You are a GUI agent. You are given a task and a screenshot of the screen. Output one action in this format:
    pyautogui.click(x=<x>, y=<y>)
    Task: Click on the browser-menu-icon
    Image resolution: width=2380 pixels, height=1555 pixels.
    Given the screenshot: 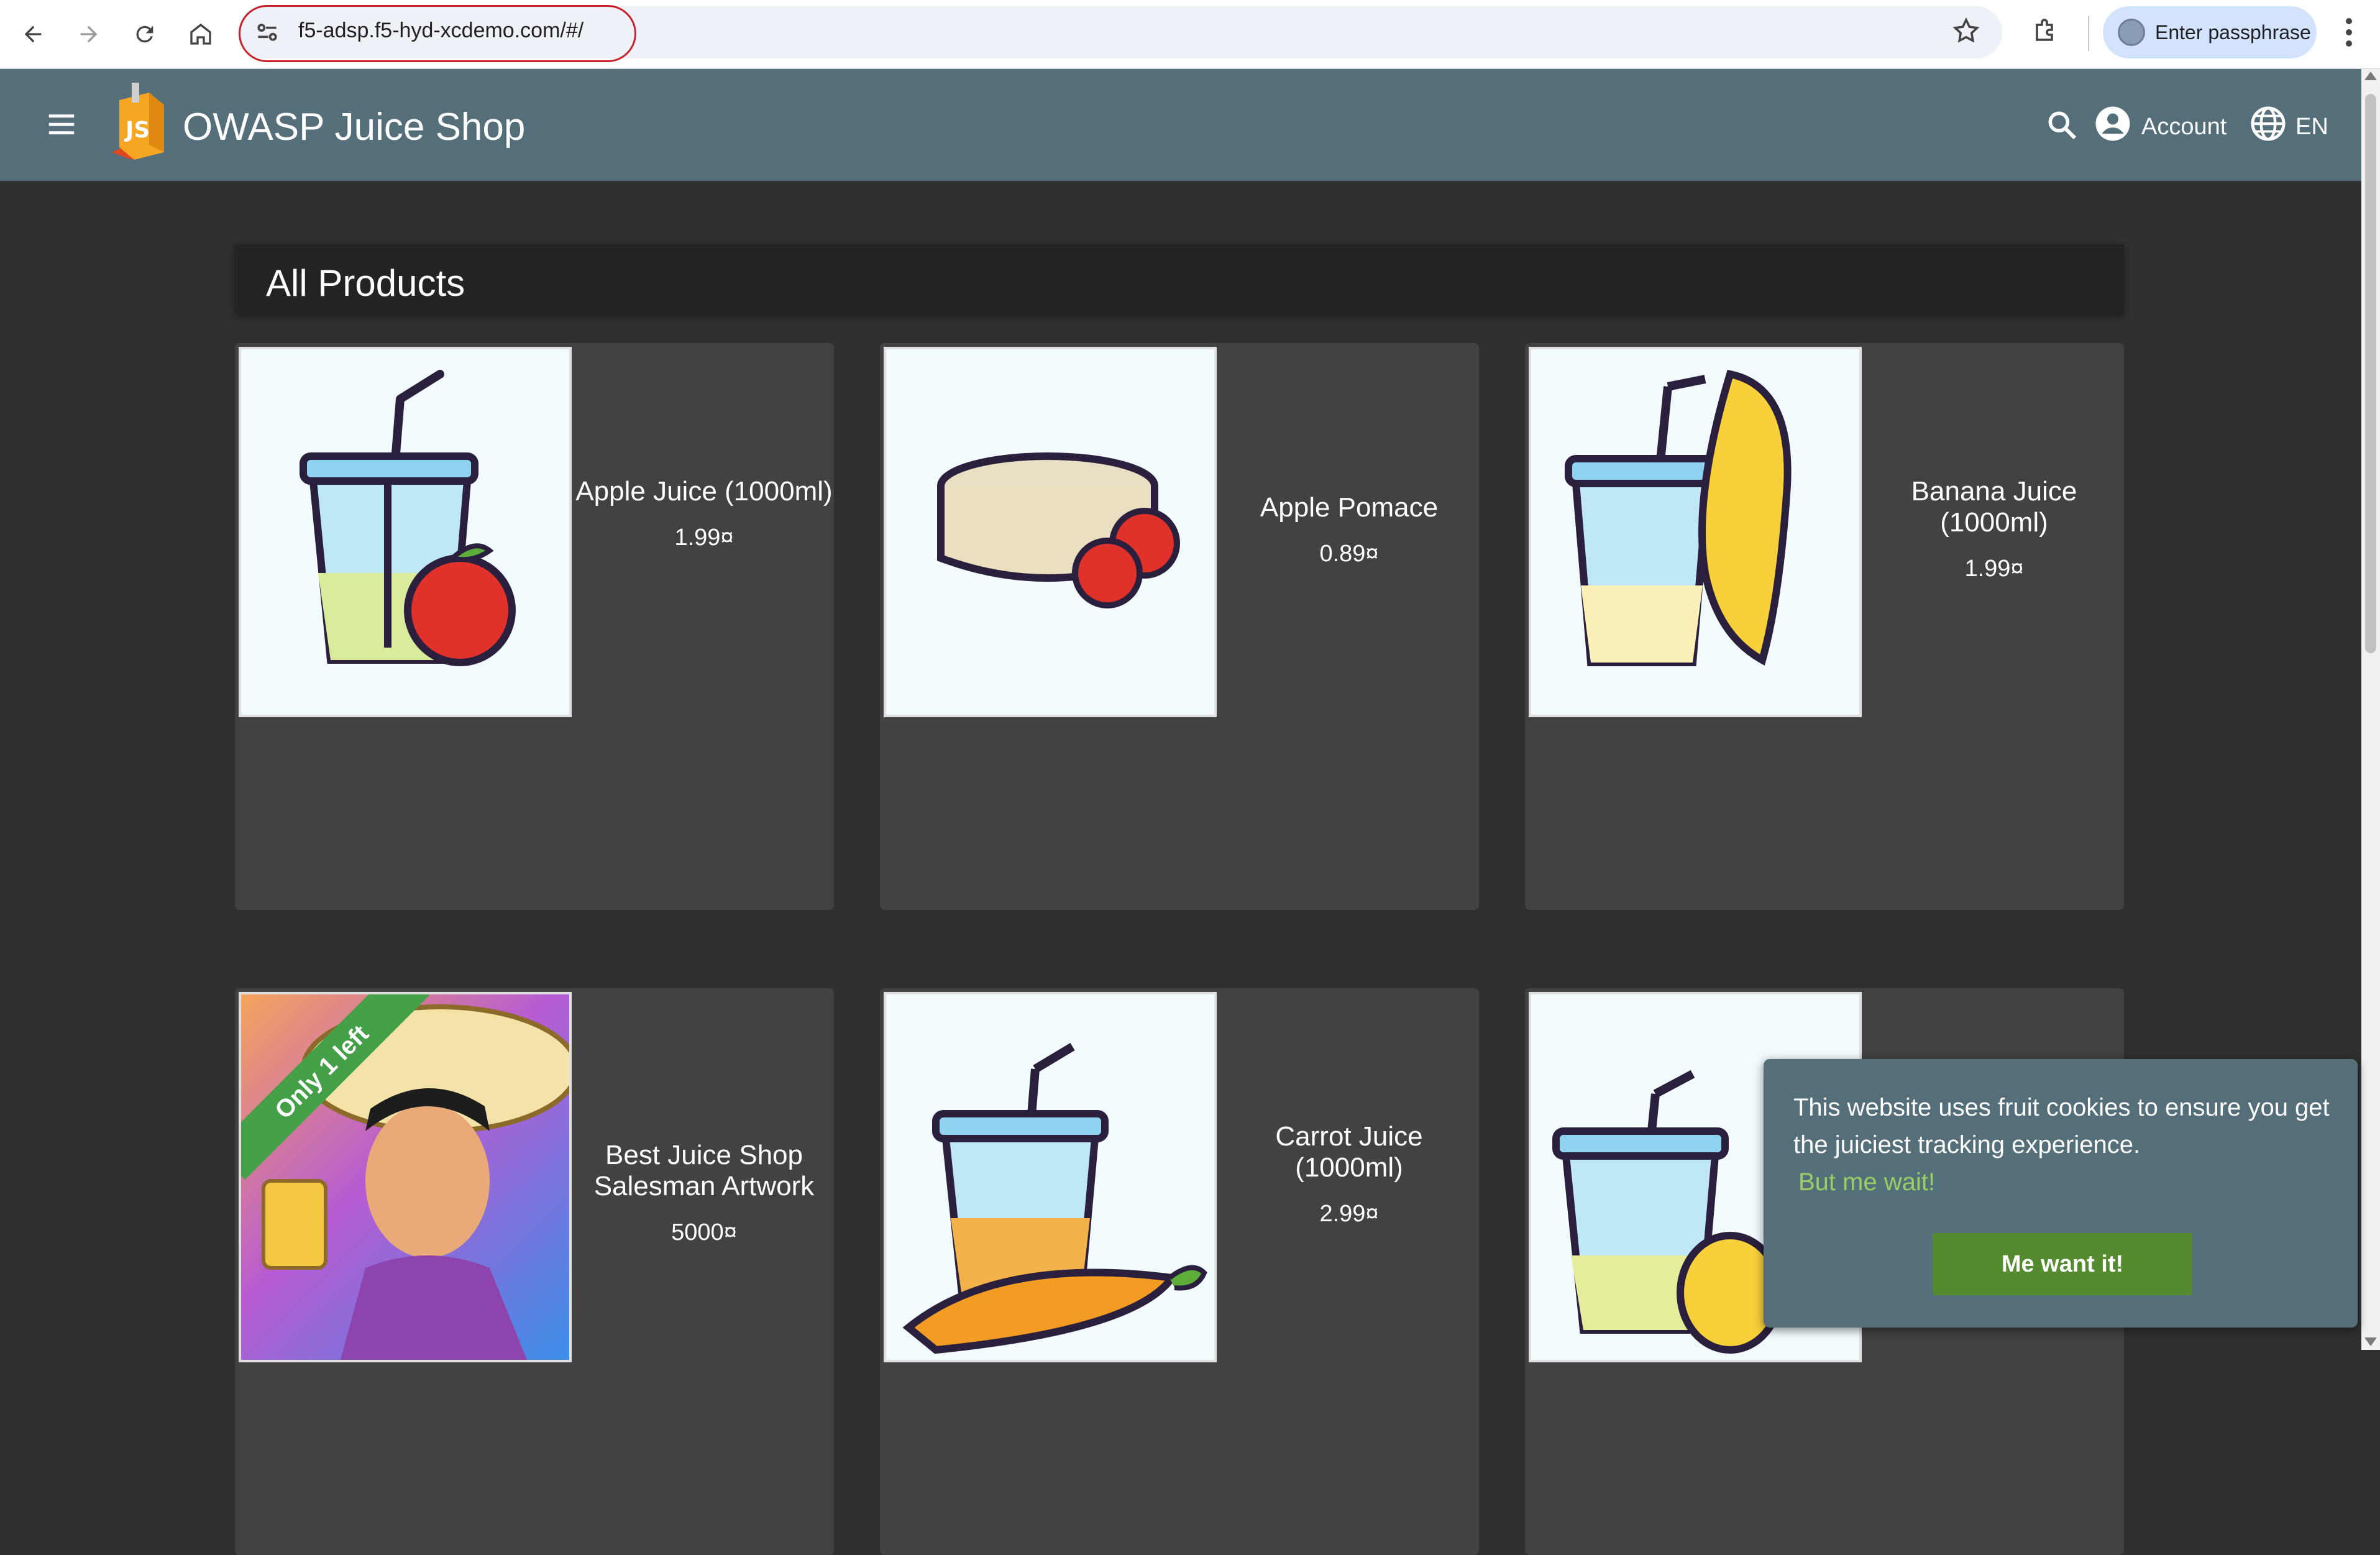 What is the action you would take?
    pyautogui.click(x=2349, y=34)
    